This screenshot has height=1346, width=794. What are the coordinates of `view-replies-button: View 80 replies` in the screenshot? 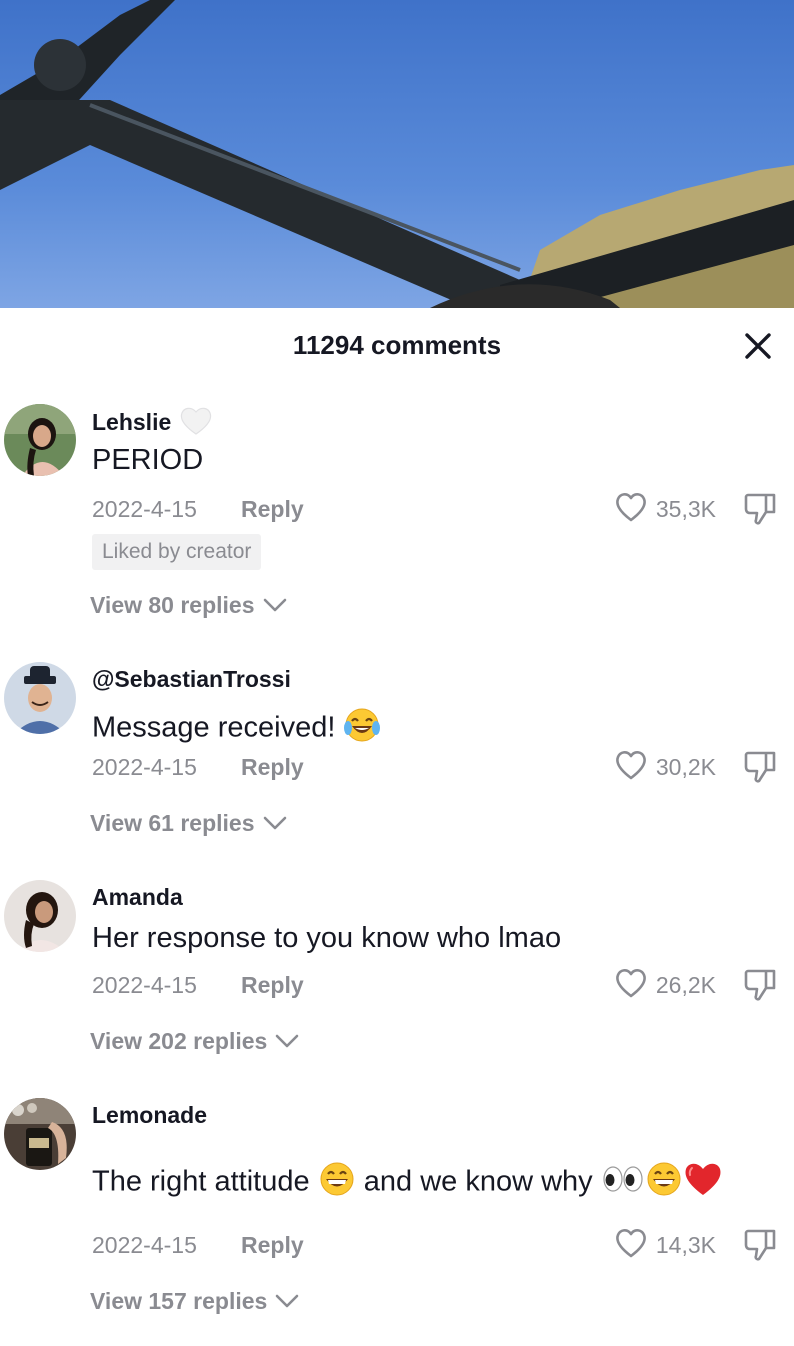 It's located at (188, 605).